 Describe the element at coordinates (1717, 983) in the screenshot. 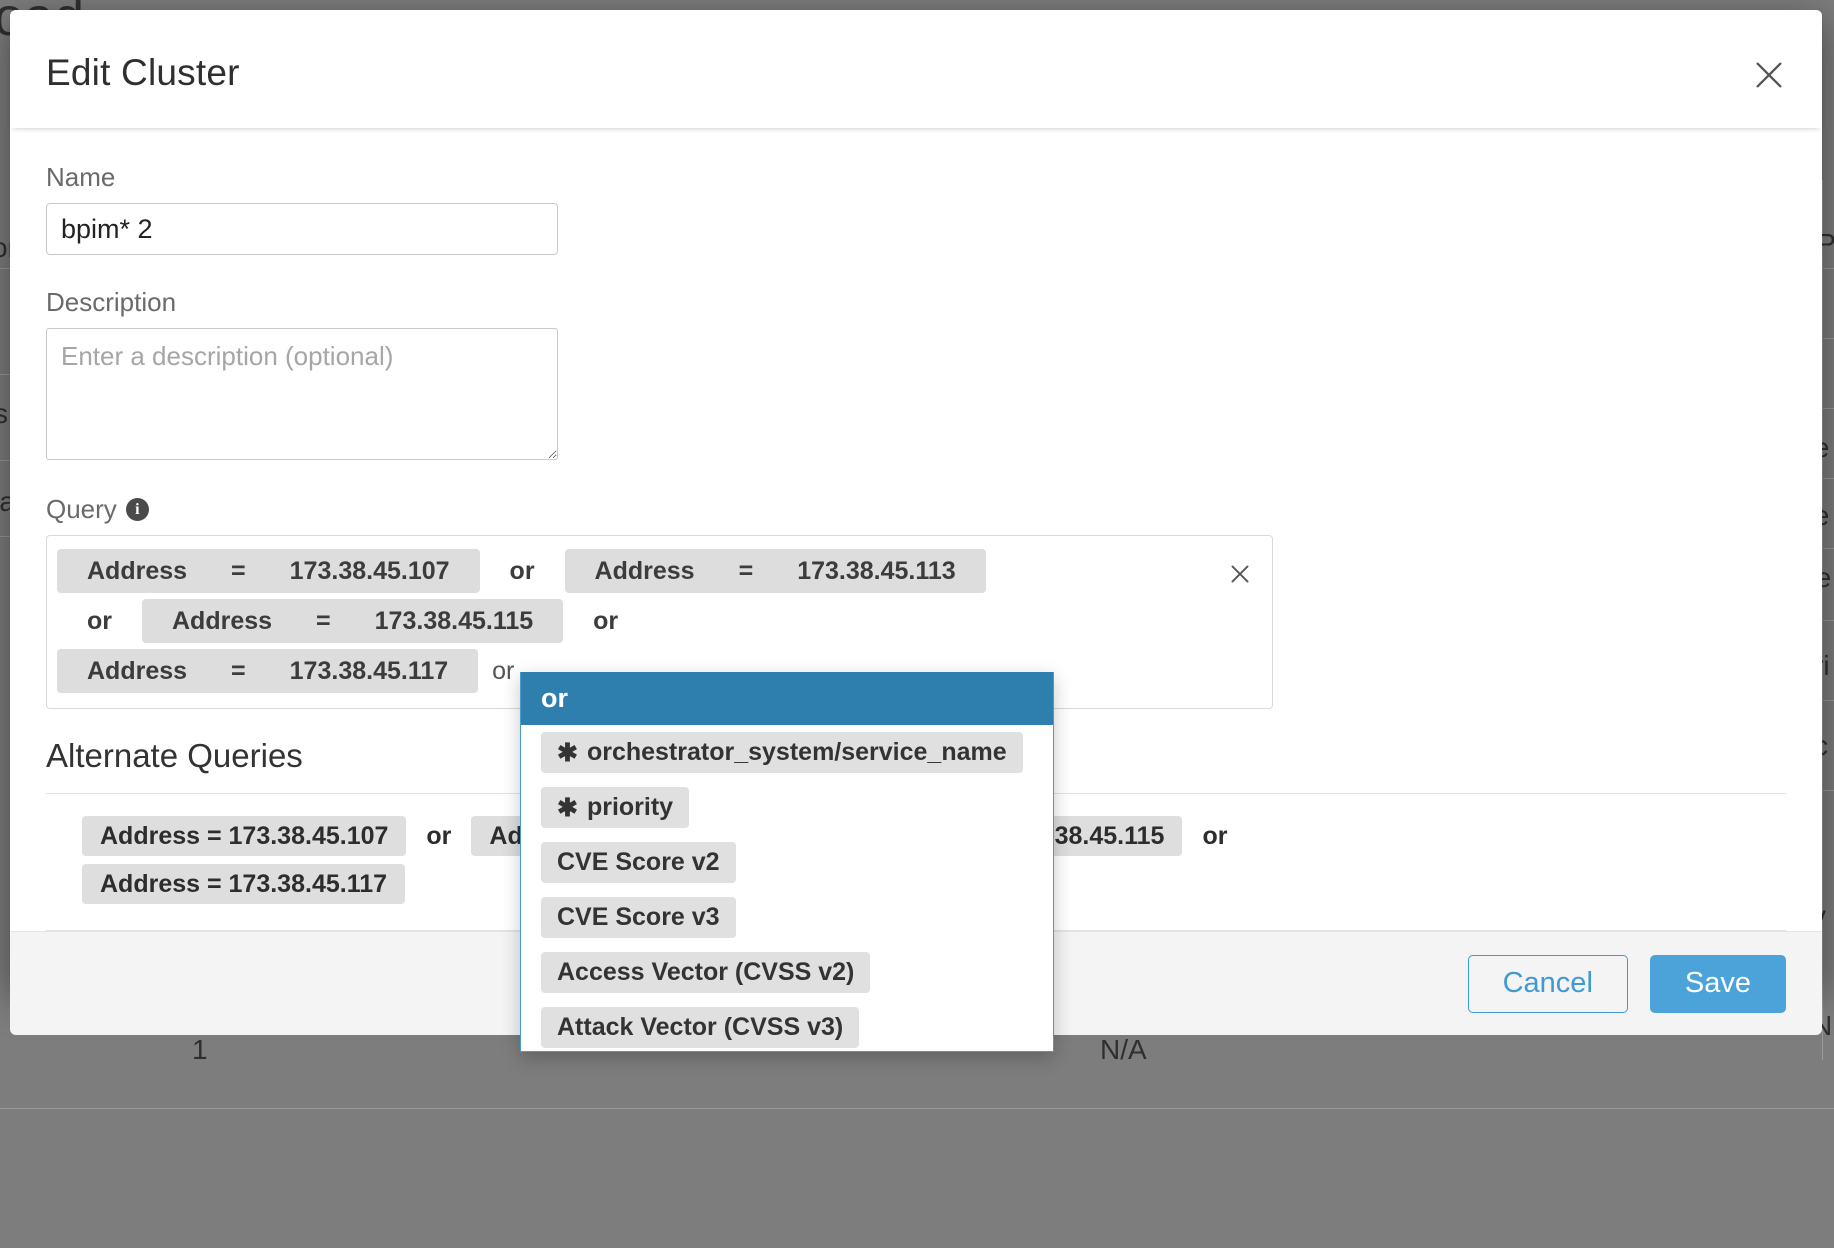

I see `save-button: Save` at that location.